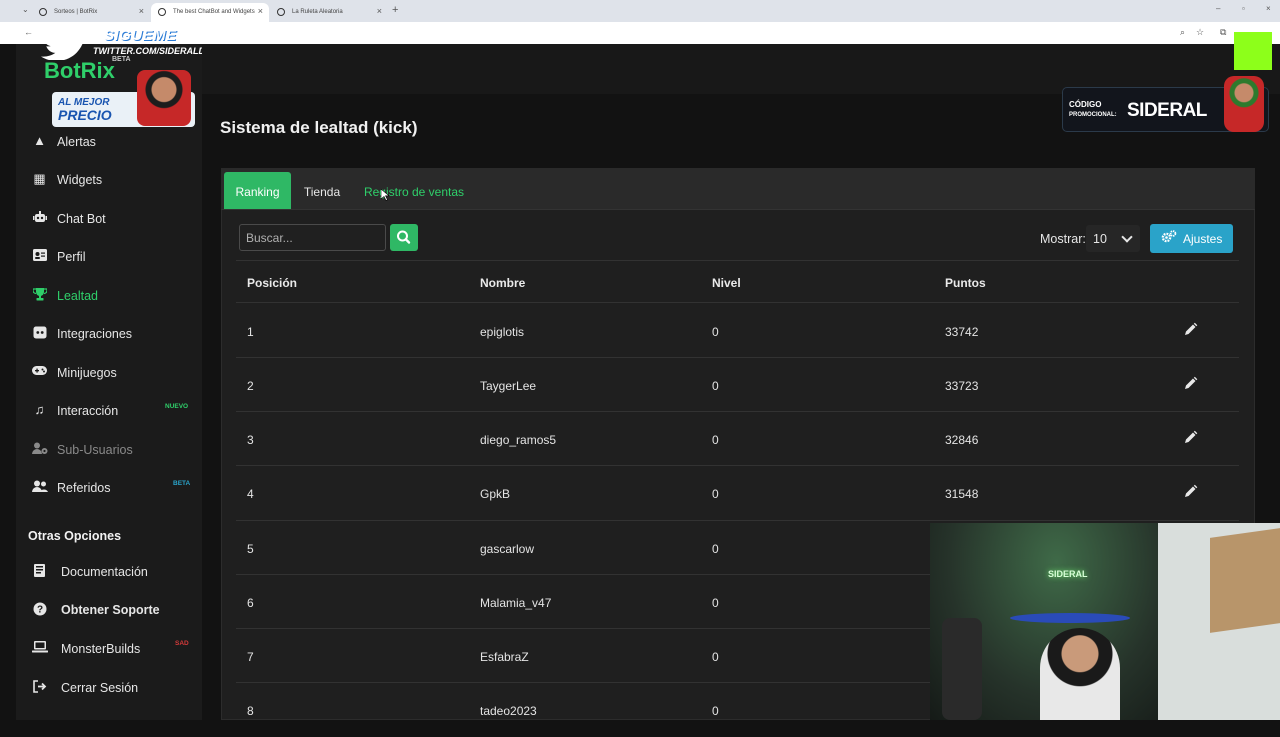  What do you see at coordinates (76, 142) in the screenshot?
I see `sidebar-item-label: Alertas` at bounding box center [76, 142].